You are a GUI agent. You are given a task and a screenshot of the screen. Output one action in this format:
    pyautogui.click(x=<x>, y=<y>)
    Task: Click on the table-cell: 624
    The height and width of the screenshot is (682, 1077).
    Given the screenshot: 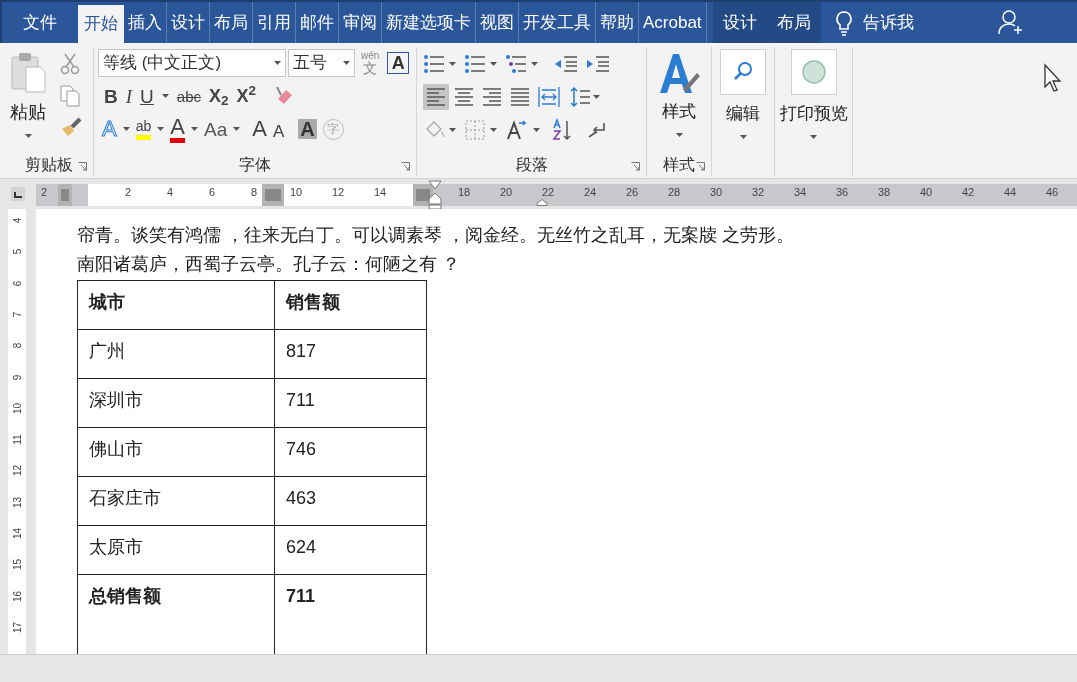 What is the action you would take?
    pyautogui.click(x=350, y=550)
    